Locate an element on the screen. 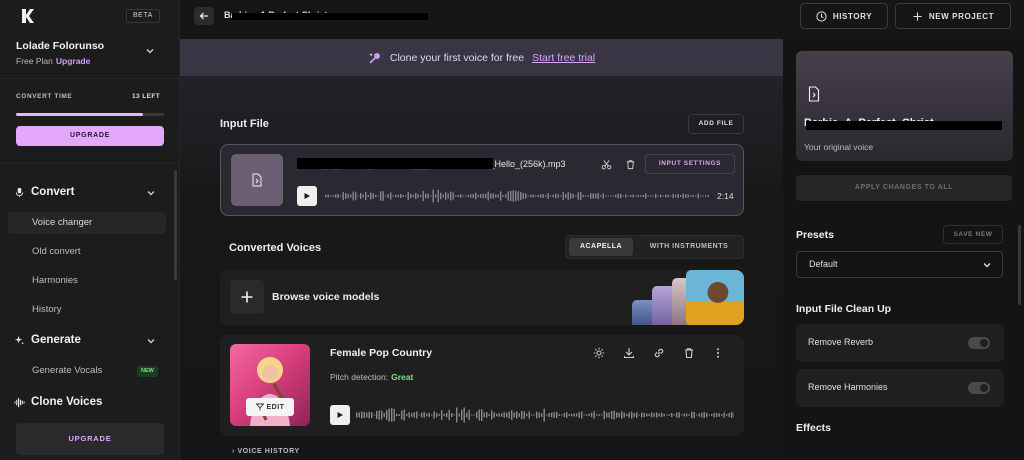 The image size is (1024, 460). app-logo-icon is located at coordinates (28, 16).